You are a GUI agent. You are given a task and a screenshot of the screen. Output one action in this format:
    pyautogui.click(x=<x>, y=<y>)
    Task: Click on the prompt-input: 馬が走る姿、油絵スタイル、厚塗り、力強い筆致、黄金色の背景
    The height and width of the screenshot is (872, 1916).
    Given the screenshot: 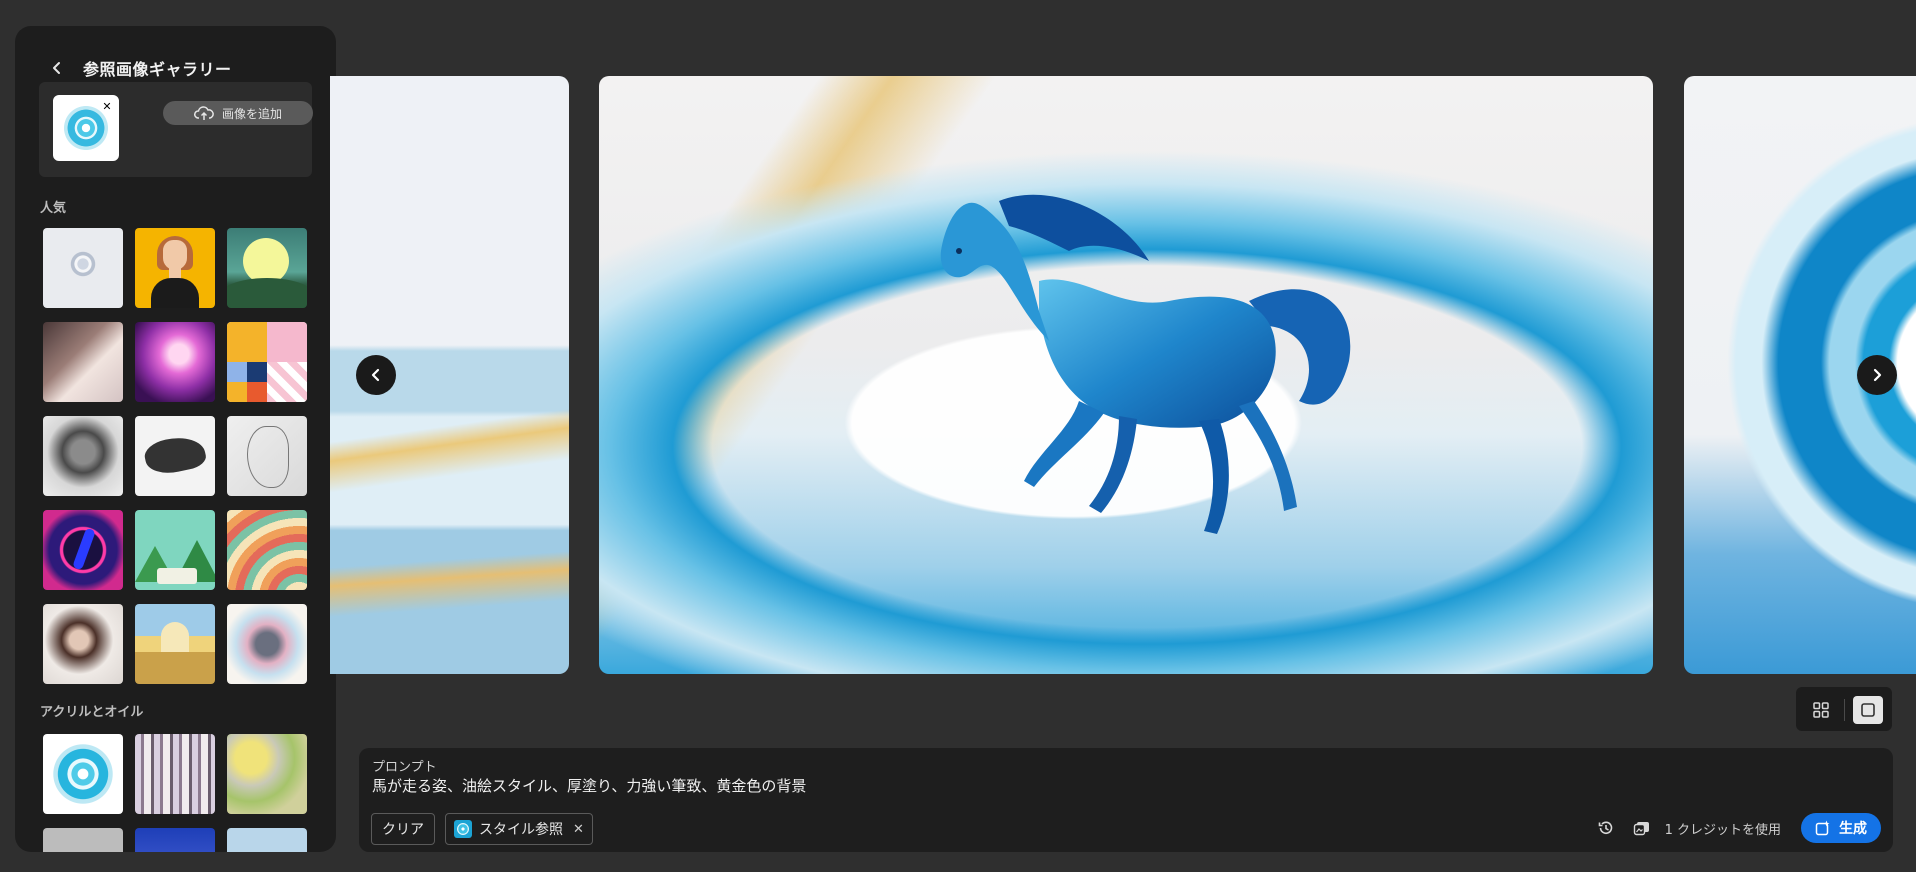 What is the action you would take?
    pyautogui.click(x=589, y=785)
    